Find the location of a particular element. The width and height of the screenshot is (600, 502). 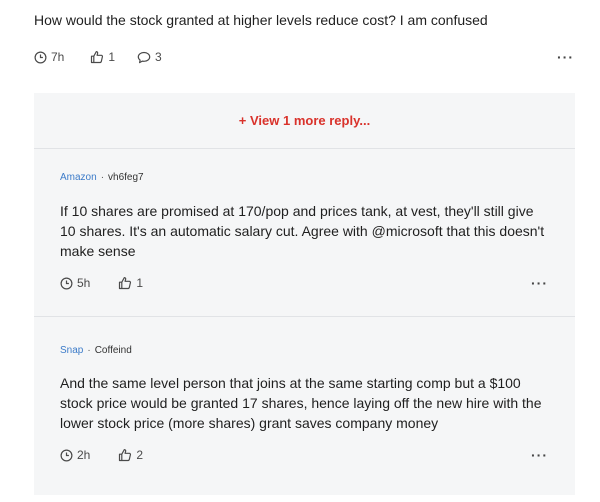

reply-1-like-button: 1 is located at coordinates (130, 283).